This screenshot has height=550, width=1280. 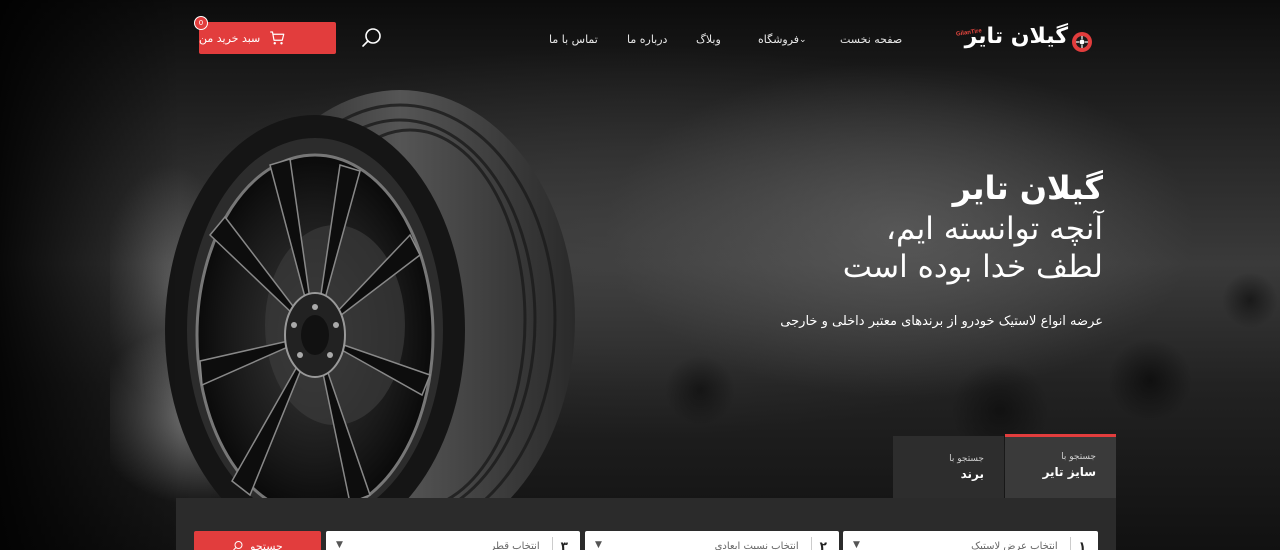 What do you see at coordinates (1078, 457) in the screenshot?
I see `tab-size-small-label: جستجو با` at bounding box center [1078, 457].